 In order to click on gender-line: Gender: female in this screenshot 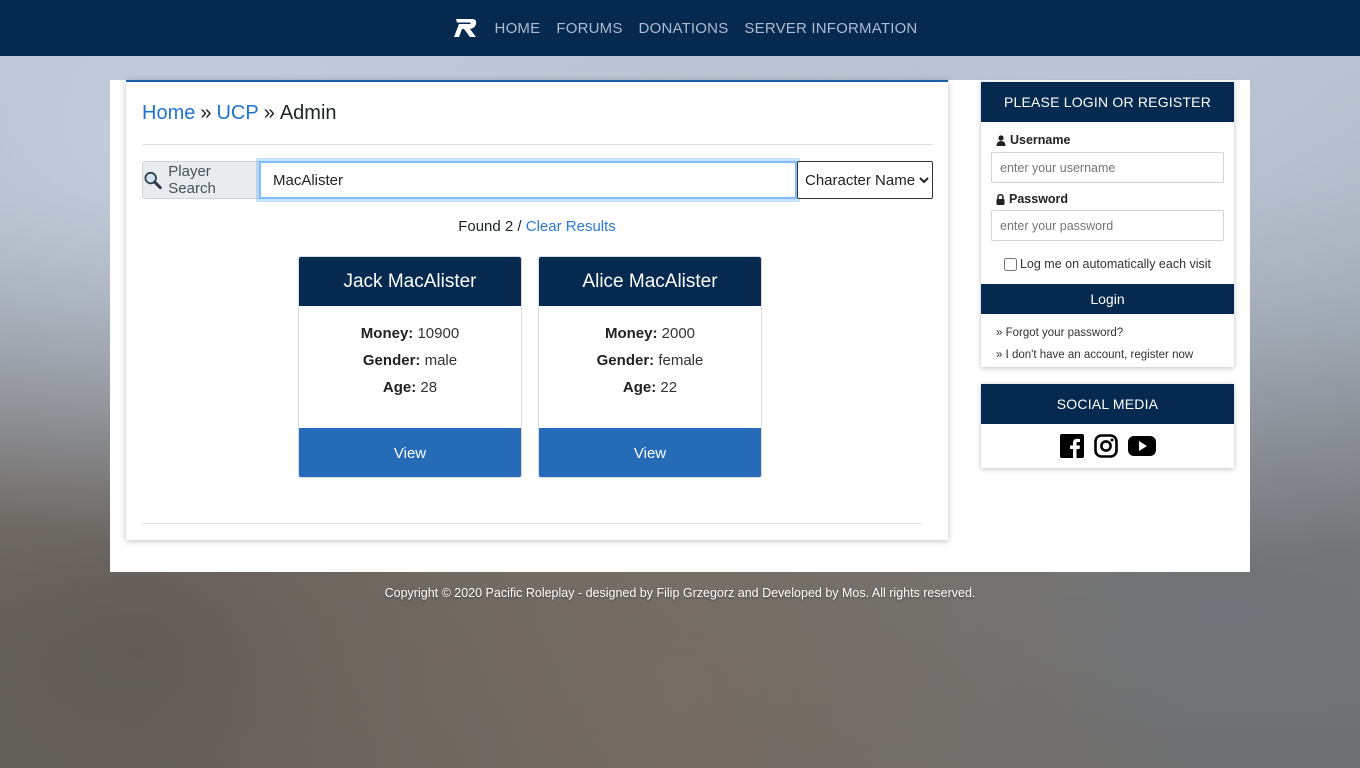, I will do `click(650, 365)`.